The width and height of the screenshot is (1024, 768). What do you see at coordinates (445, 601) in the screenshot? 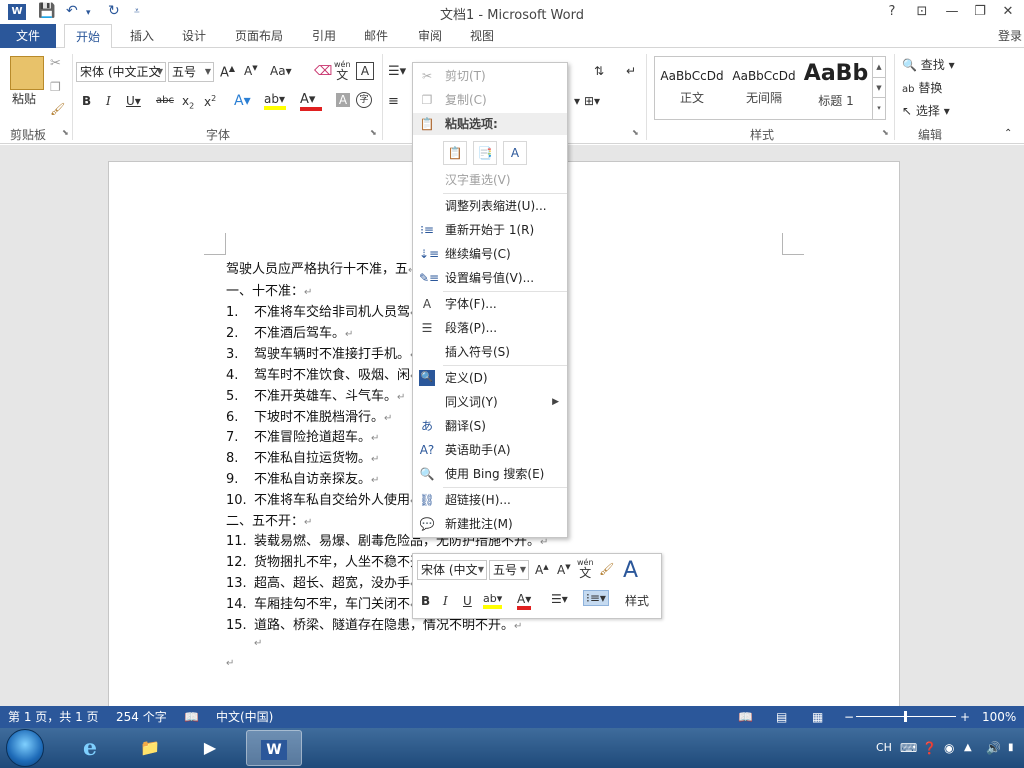
I see `mini-italic-icon: I` at bounding box center [445, 601].